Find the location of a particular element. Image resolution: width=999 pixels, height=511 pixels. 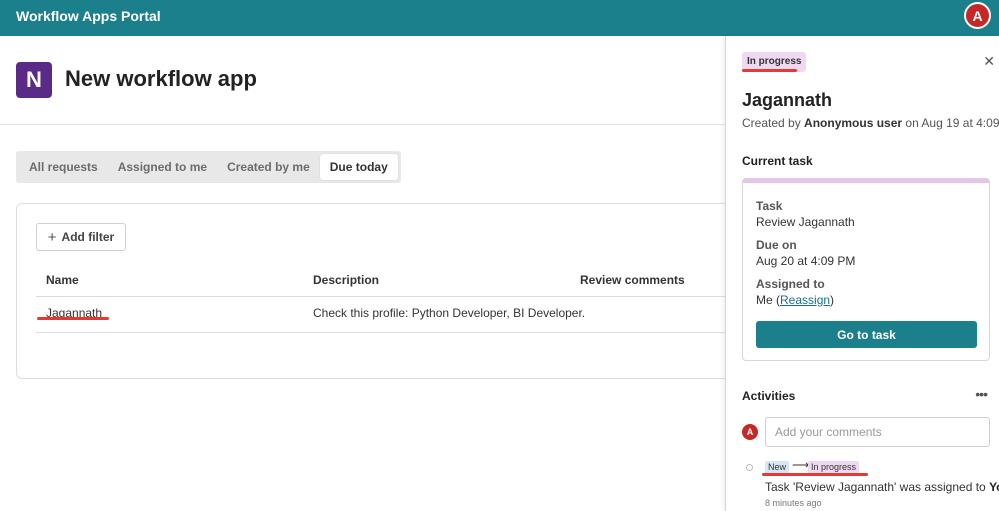

reassign-link: Reassign is located at coordinates (805, 300).